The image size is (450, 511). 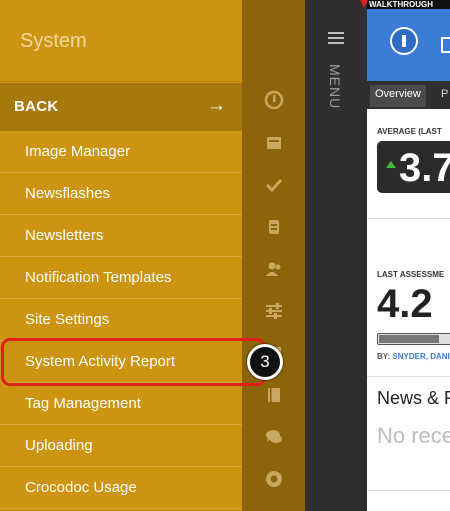 What do you see at coordinates (274, 395) in the screenshot?
I see `book-icon` at bounding box center [274, 395].